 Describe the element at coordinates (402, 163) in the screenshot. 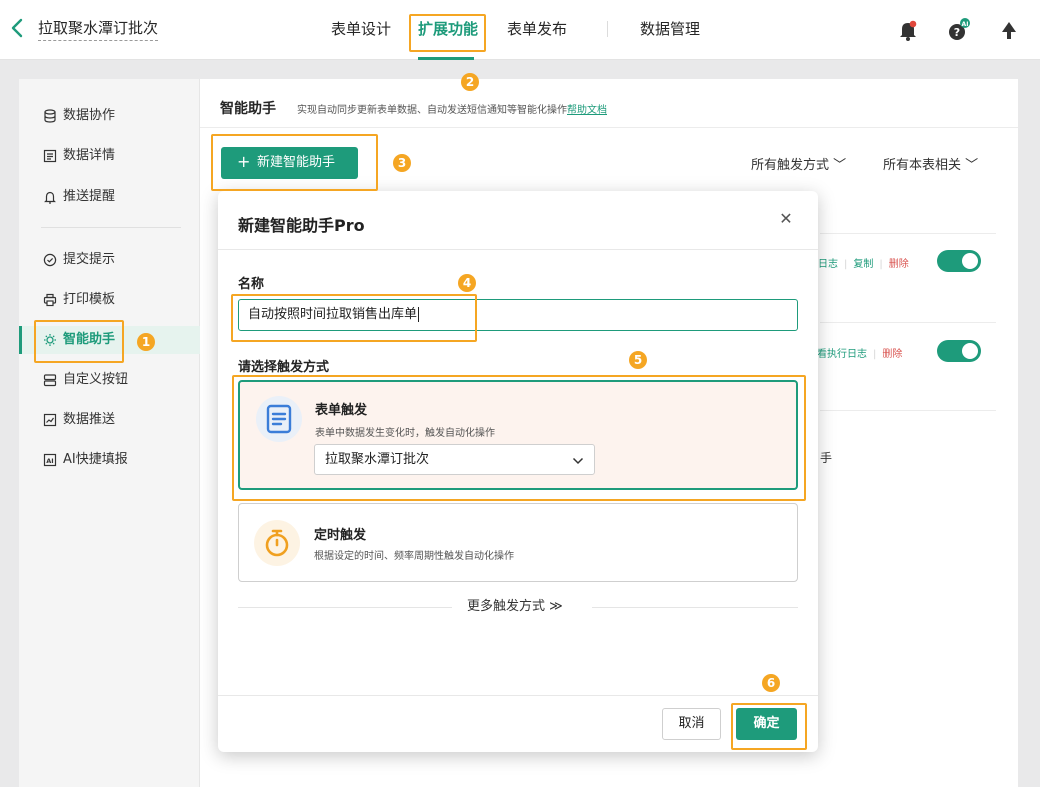

I see `step-badge-3: 3` at that location.